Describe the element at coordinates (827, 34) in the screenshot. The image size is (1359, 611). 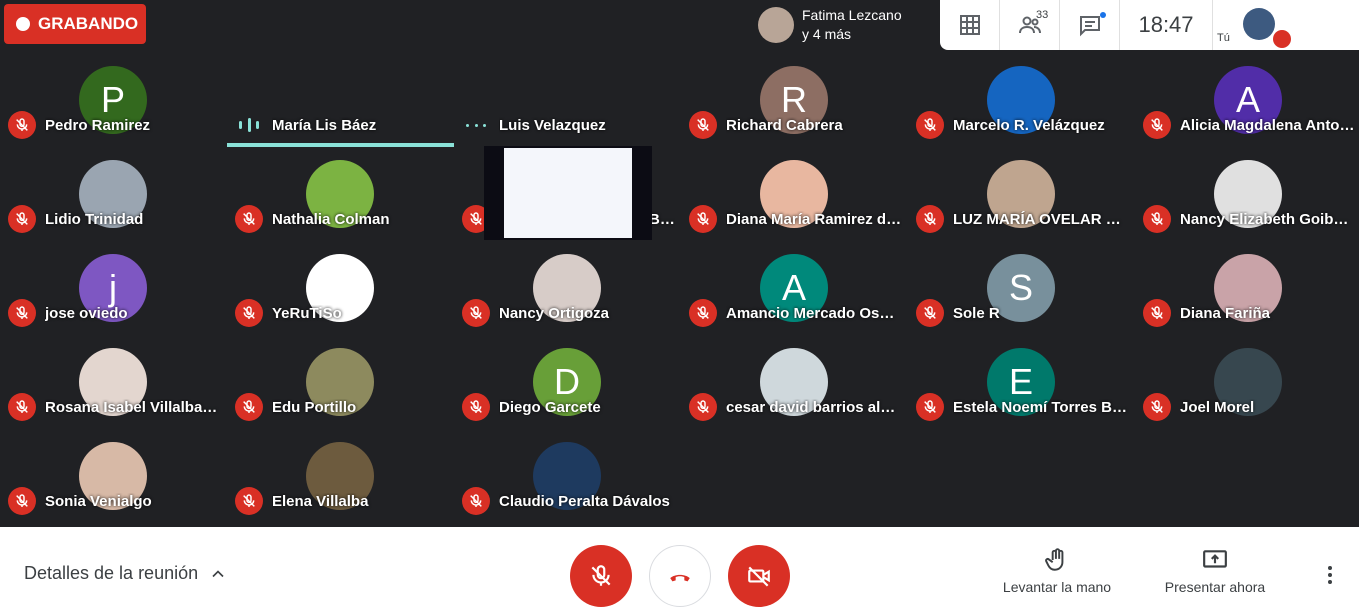
I see `presenter-others: y 4 más` at that location.